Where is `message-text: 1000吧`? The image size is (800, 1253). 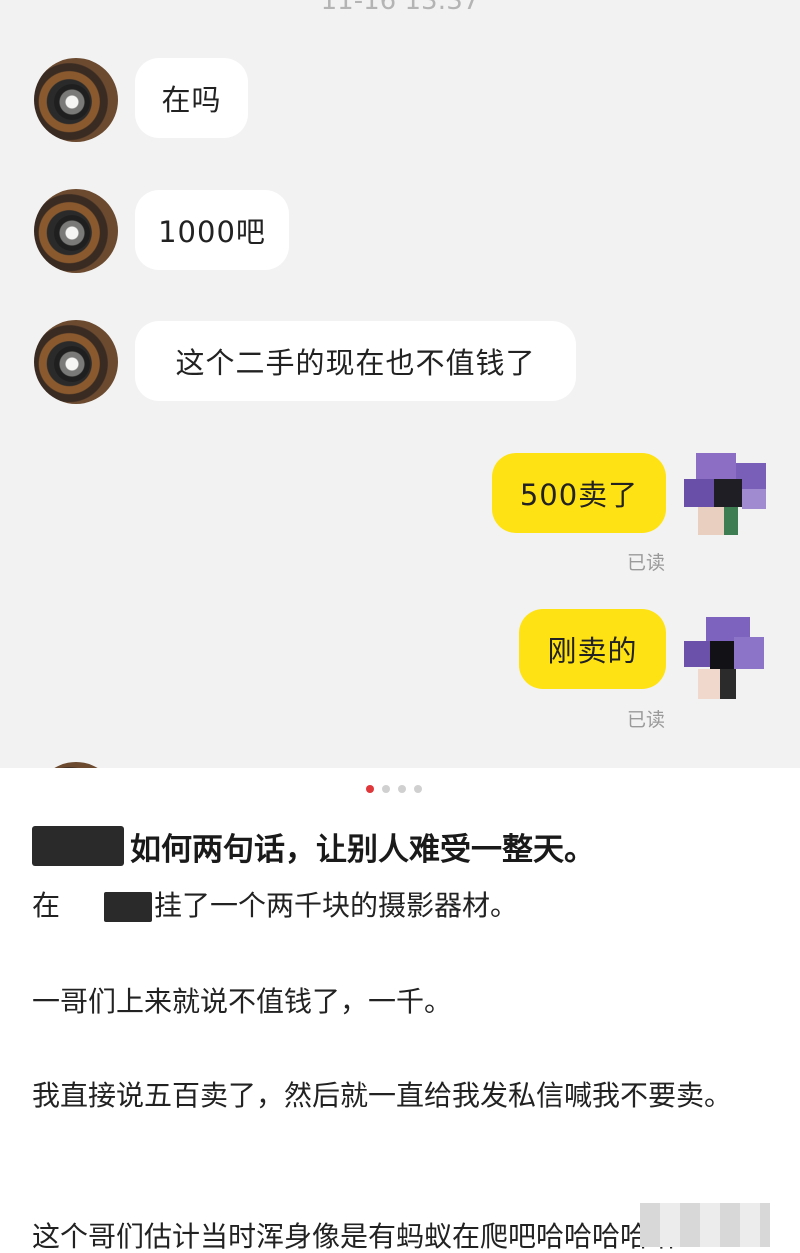 message-text: 1000吧 is located at coordinates (212, 232).